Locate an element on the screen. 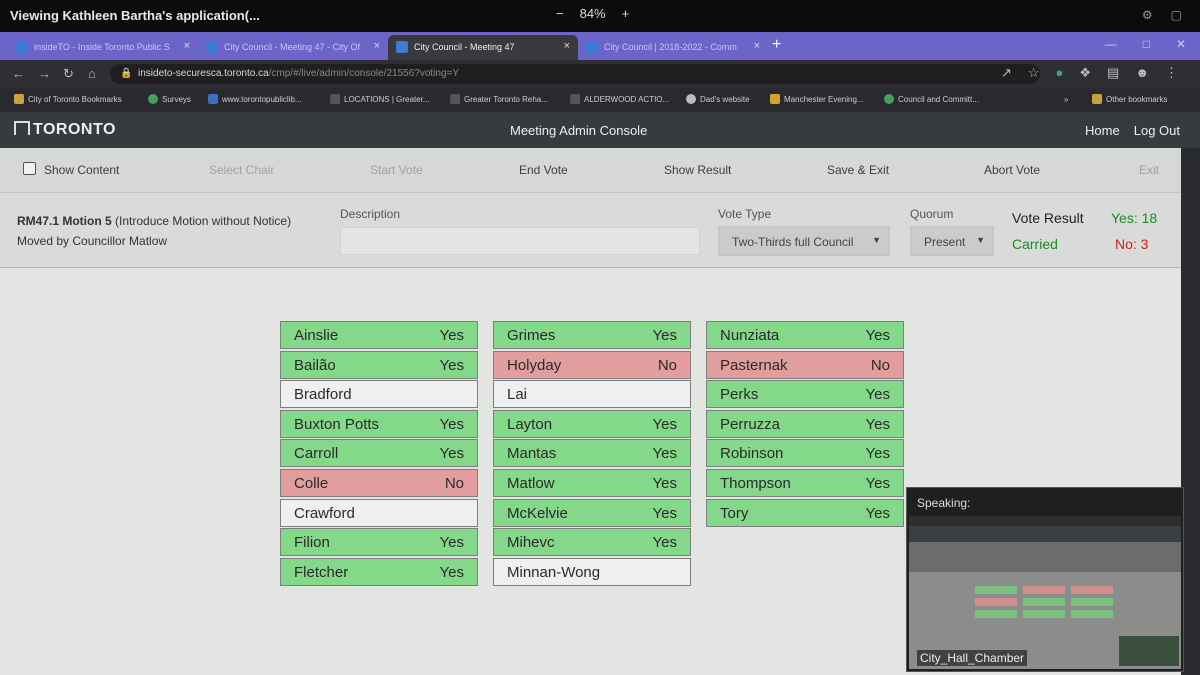  councillor-row: Minnan-Wong is located at coordinates (592, 571).